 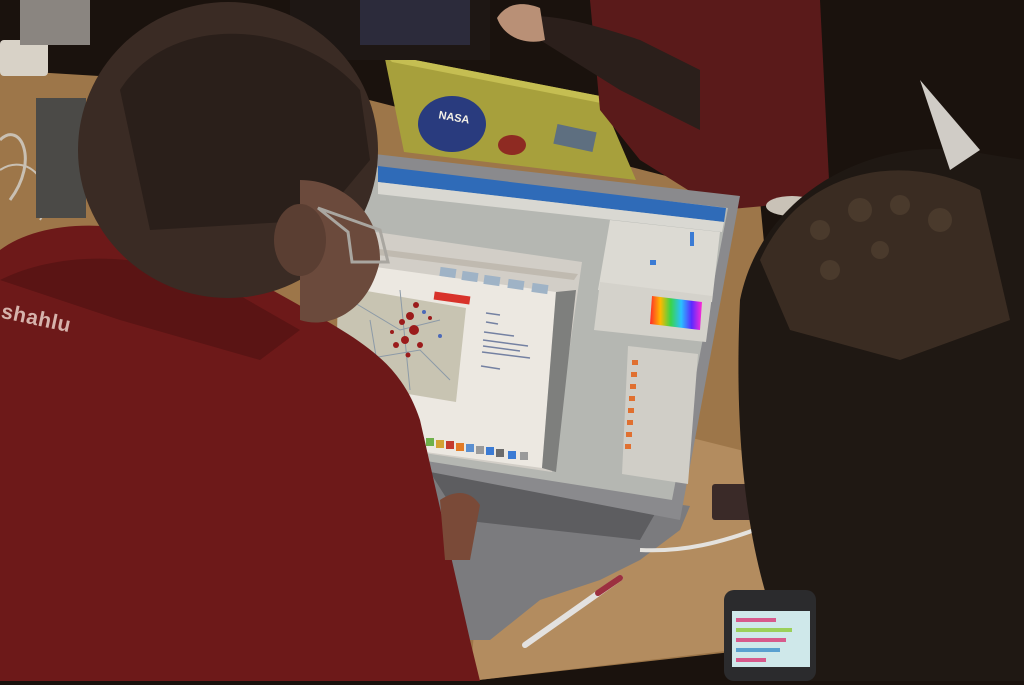 What do you see at coordinates (660, 415) in the screenshot?
I see `layers-palette` at bounding box center [660, 415].